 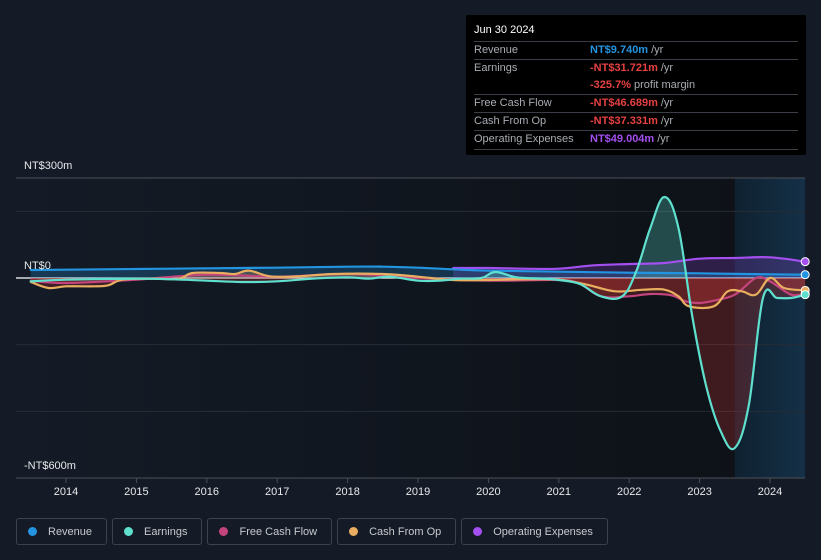 I want to click on tooltip-row-cash-from-op: Cash From Op -NT$37.331m /yr, so click(x=636, y=121).